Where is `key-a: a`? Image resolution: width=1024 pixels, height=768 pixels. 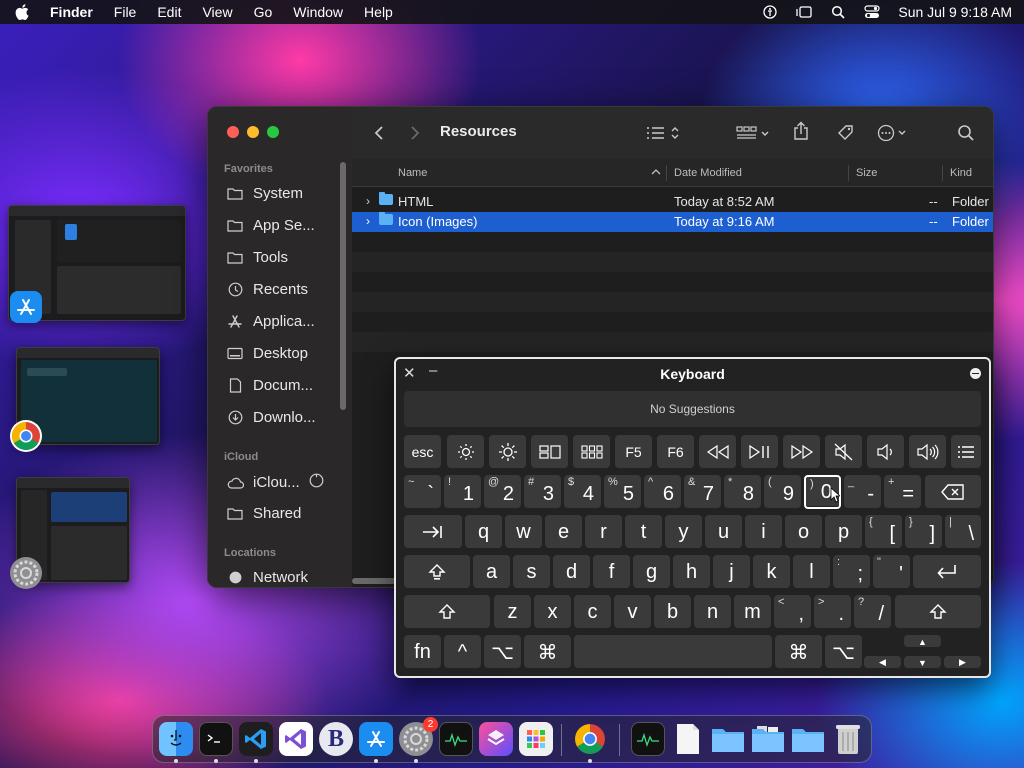 key-a: a is located at coordinates (491, 572).